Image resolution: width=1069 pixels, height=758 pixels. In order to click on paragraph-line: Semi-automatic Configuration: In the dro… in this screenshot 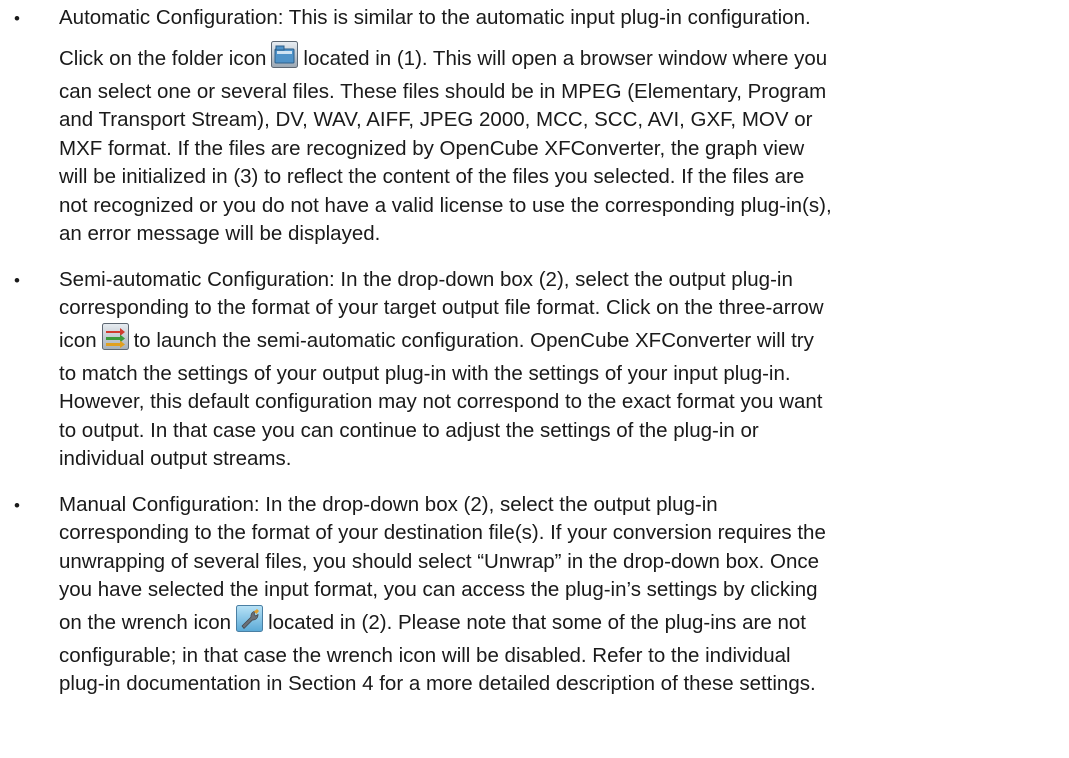, I will do `click(426, 279)`.